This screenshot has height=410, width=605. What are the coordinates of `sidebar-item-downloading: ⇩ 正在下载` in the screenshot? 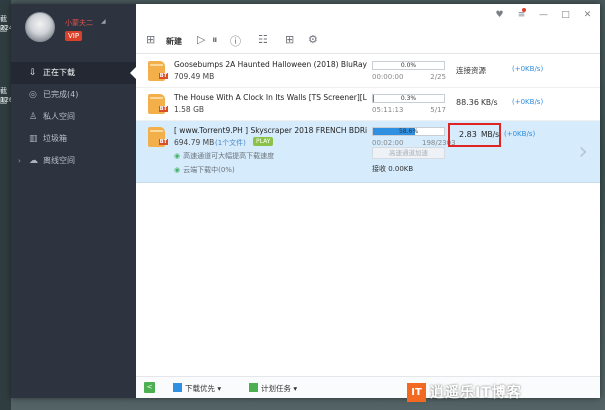 It's located at (73, 73).